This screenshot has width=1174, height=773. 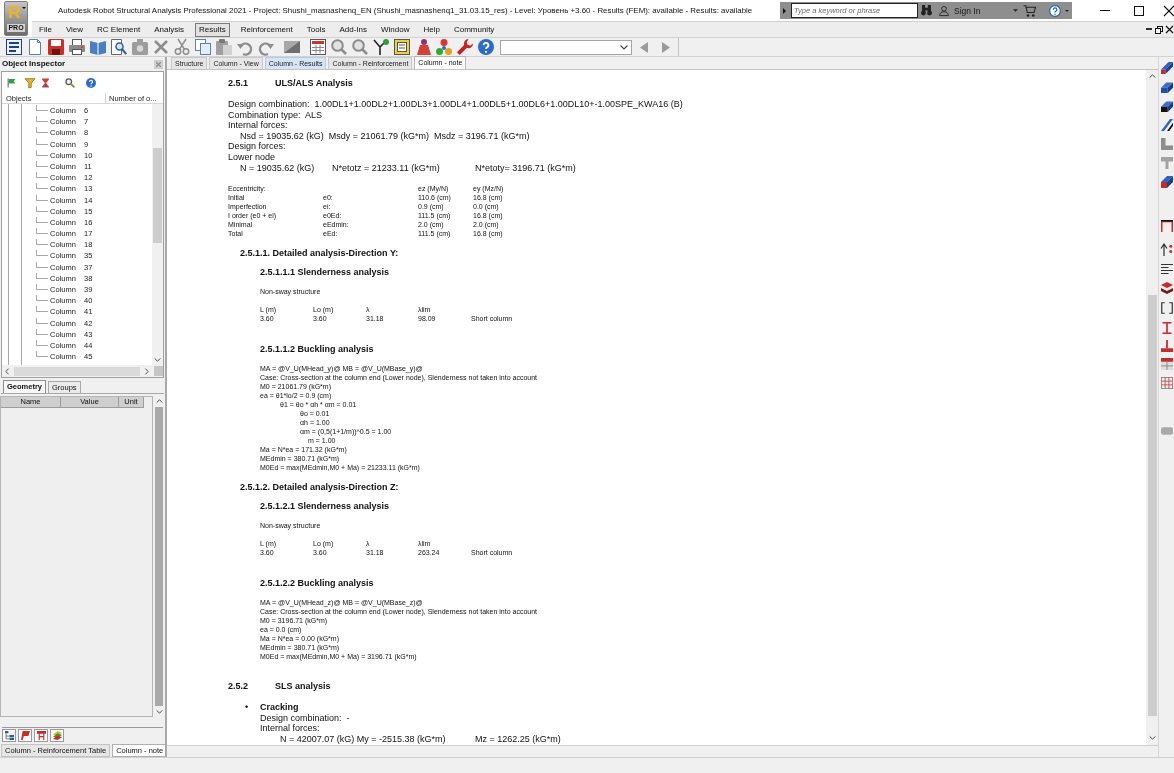 What do you see at coordinates (119, 29) in the screenshot?
I see `menu-item: RC Element` at bounding box center [119, 29].